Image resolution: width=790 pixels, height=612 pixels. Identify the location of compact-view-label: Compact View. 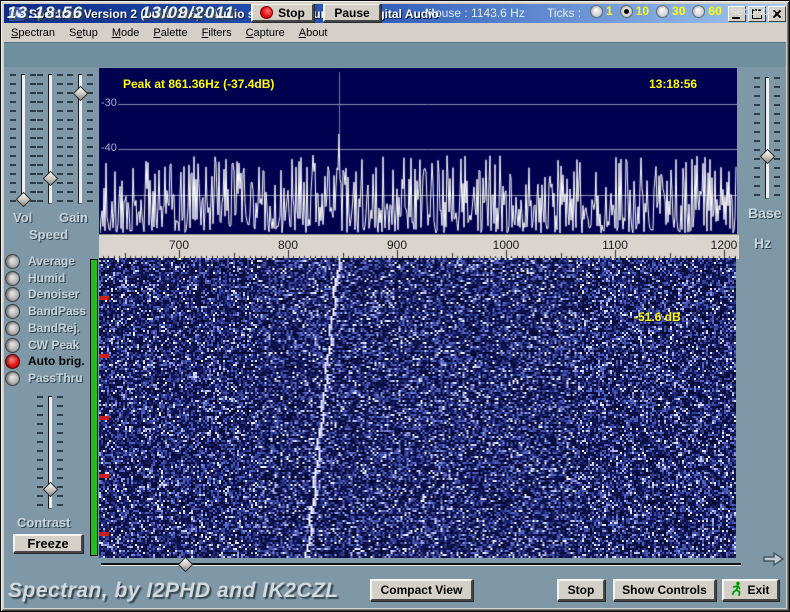
(421, 590).